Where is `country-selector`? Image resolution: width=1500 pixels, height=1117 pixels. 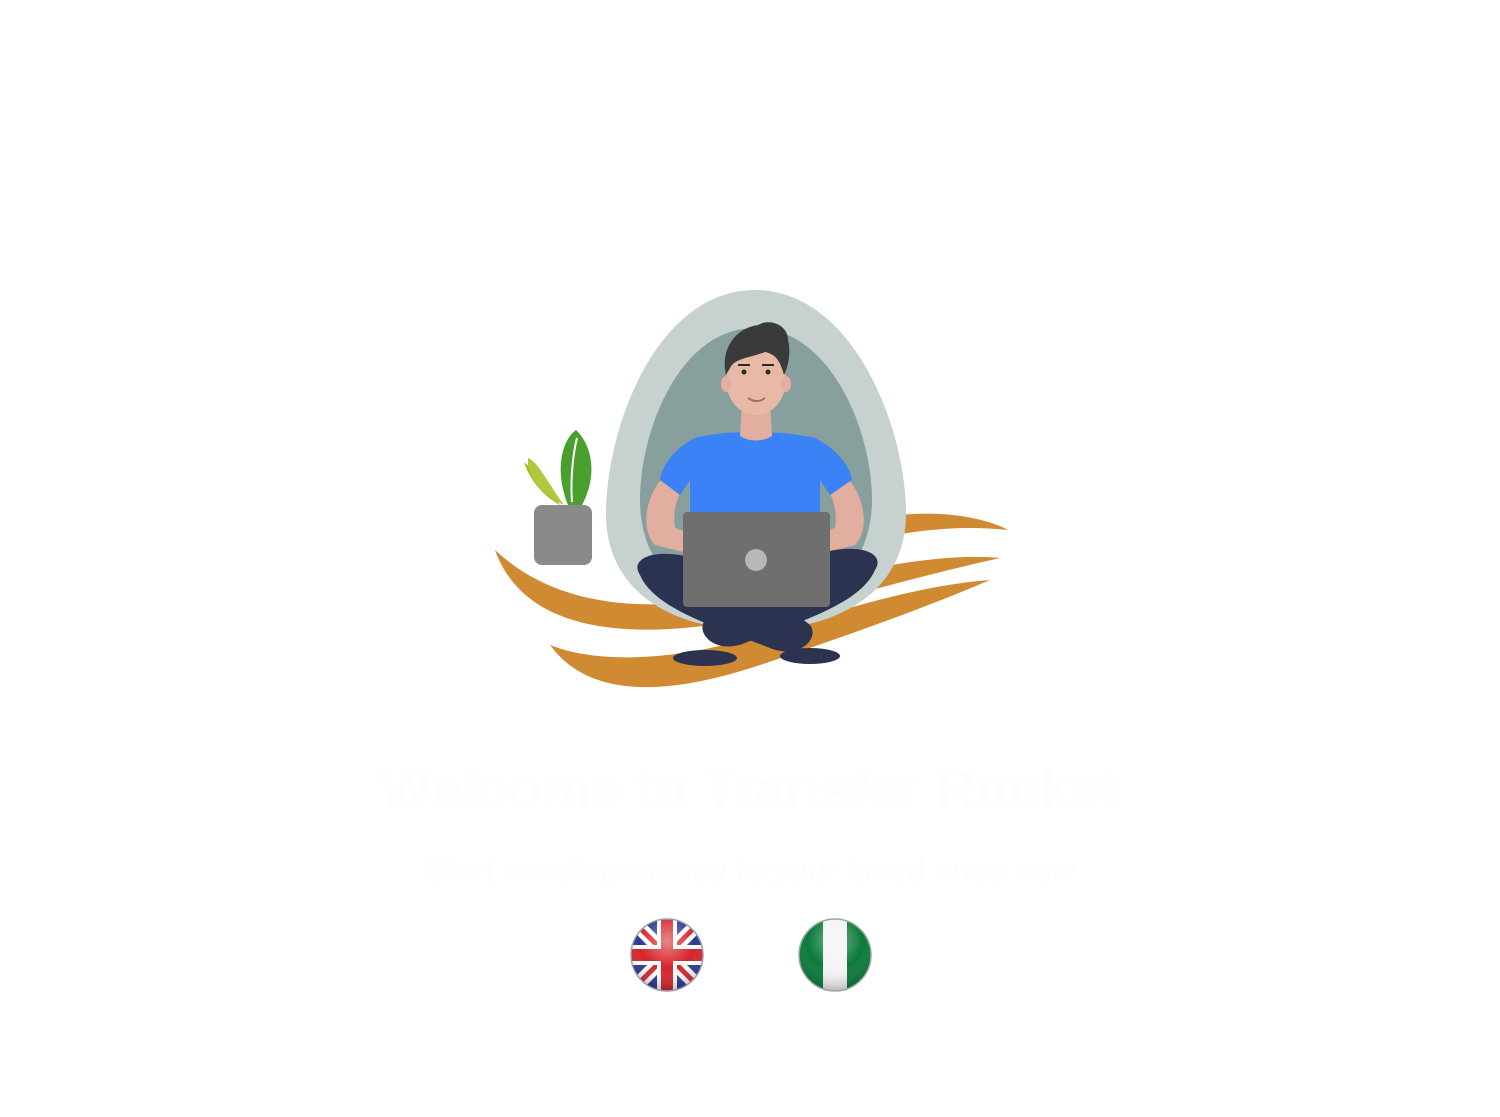 country-selector is located at coordinates (750, 955).